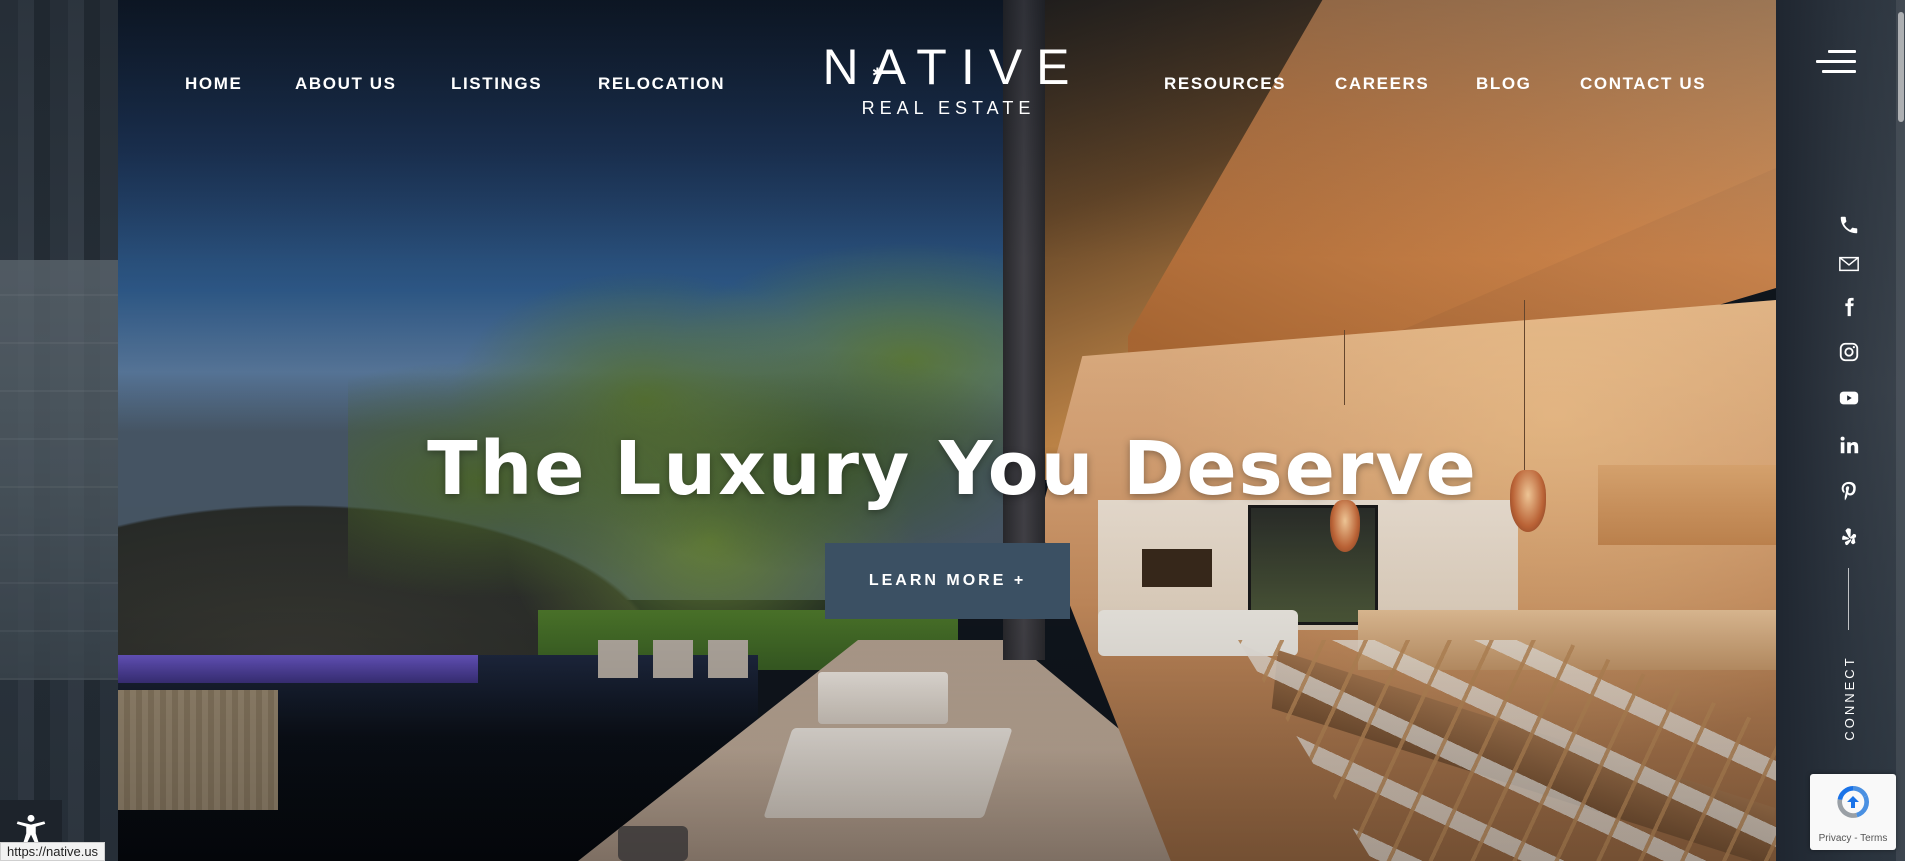  Describe the element at coordinates (953, 67) in the screenshot. I see `logo-wordmark: NATIVE` at that location.